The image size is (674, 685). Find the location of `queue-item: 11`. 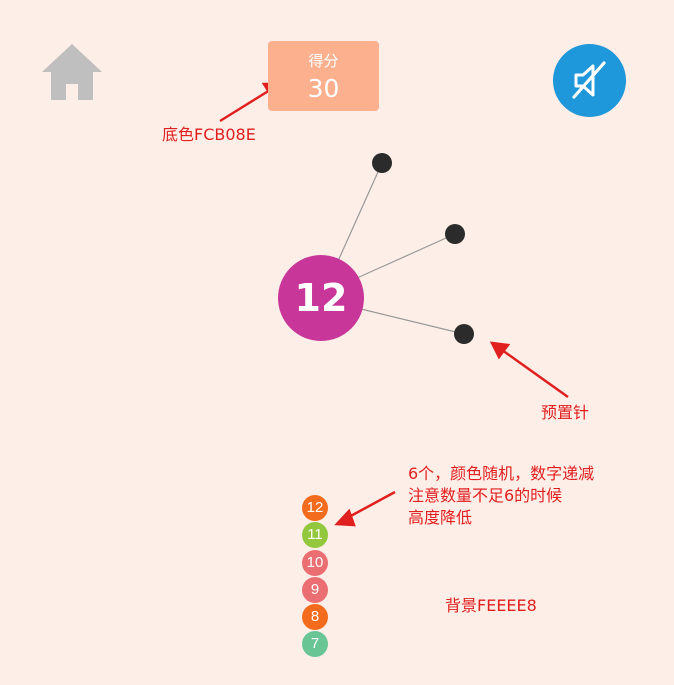

queue-item: 11 is located at coordinates (315, 535).